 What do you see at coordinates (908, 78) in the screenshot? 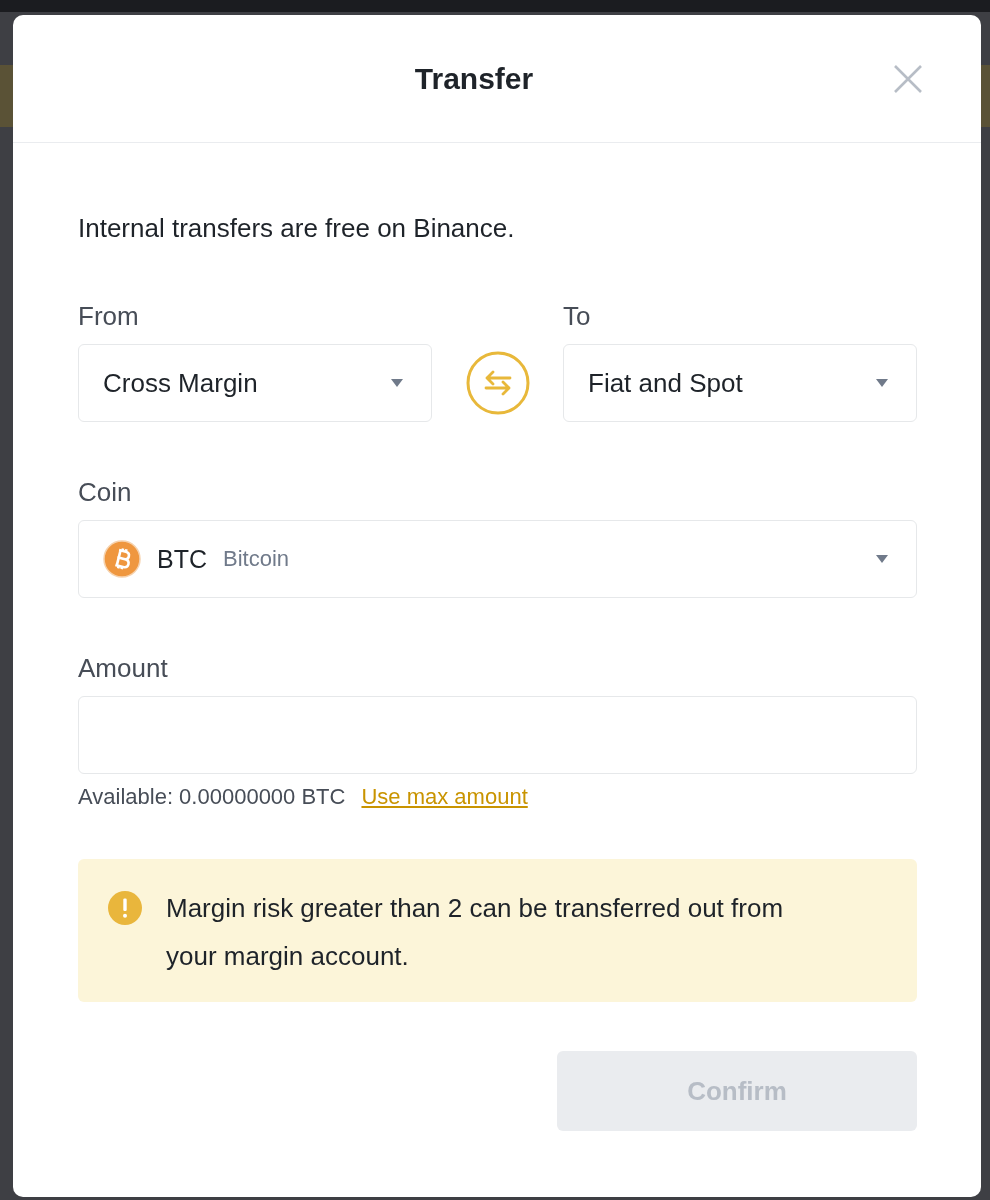
I see `close-icon` at bounding box center [908, 78].